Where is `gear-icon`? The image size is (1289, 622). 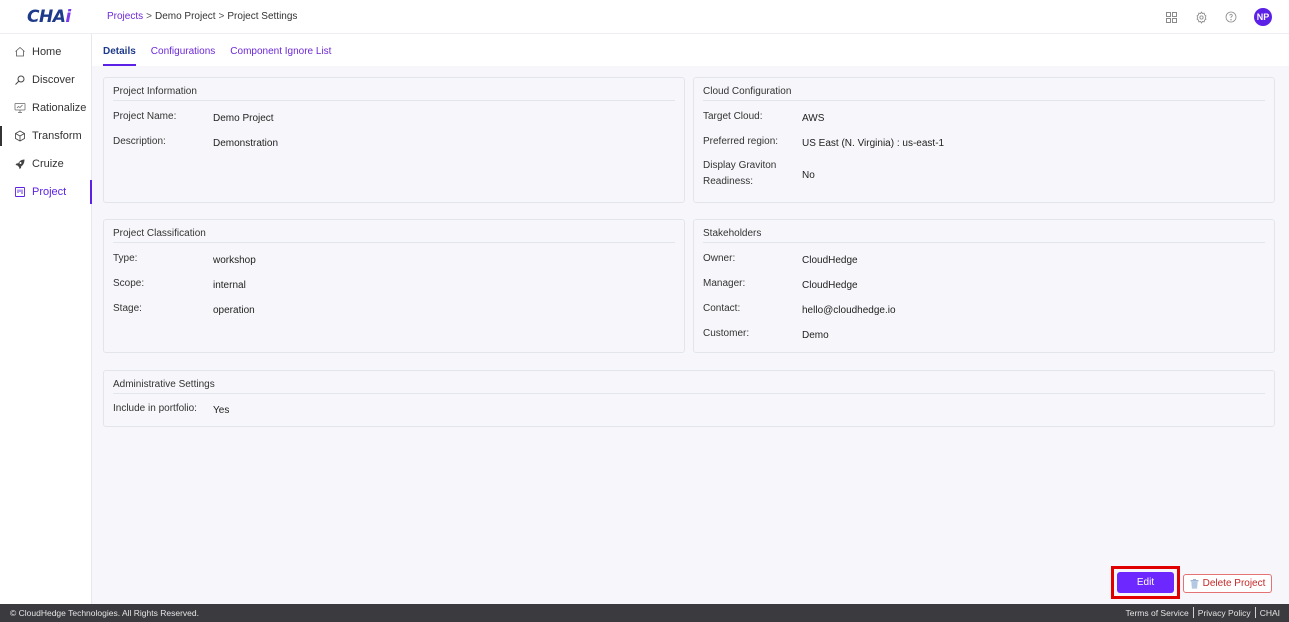
gear-icon is located at coordinates (1201, 17).